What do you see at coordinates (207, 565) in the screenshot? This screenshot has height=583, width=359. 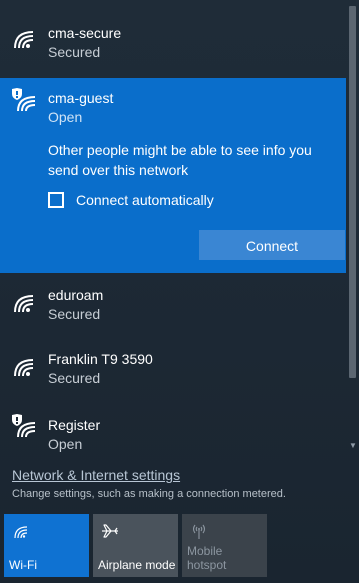 I see `tile-label-line: hotspot` at bounding box center [207, 565].